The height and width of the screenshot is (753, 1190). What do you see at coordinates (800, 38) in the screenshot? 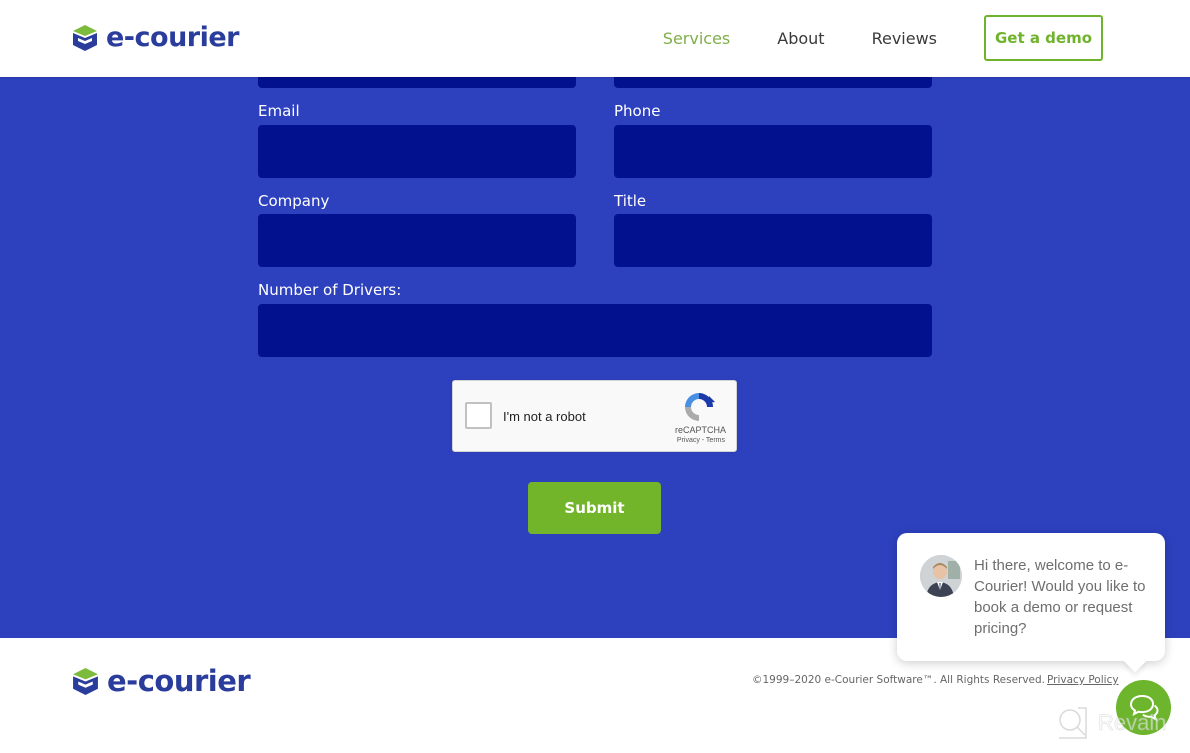
I see `nav-about: About` at bounding box center [800, 38].